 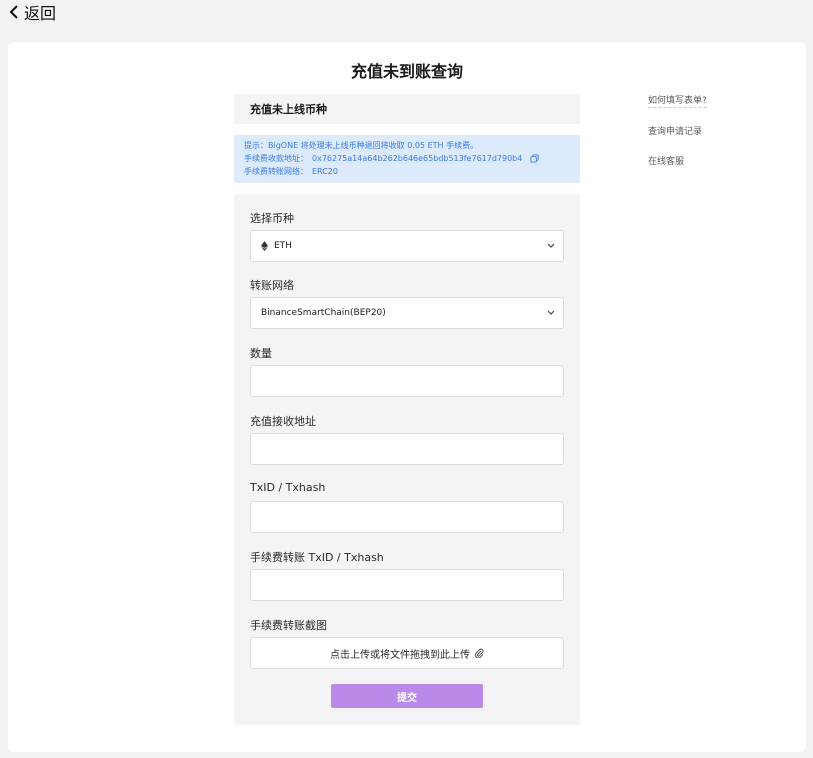 I want to click on fee-txid-input, so click(x=407, y=585).